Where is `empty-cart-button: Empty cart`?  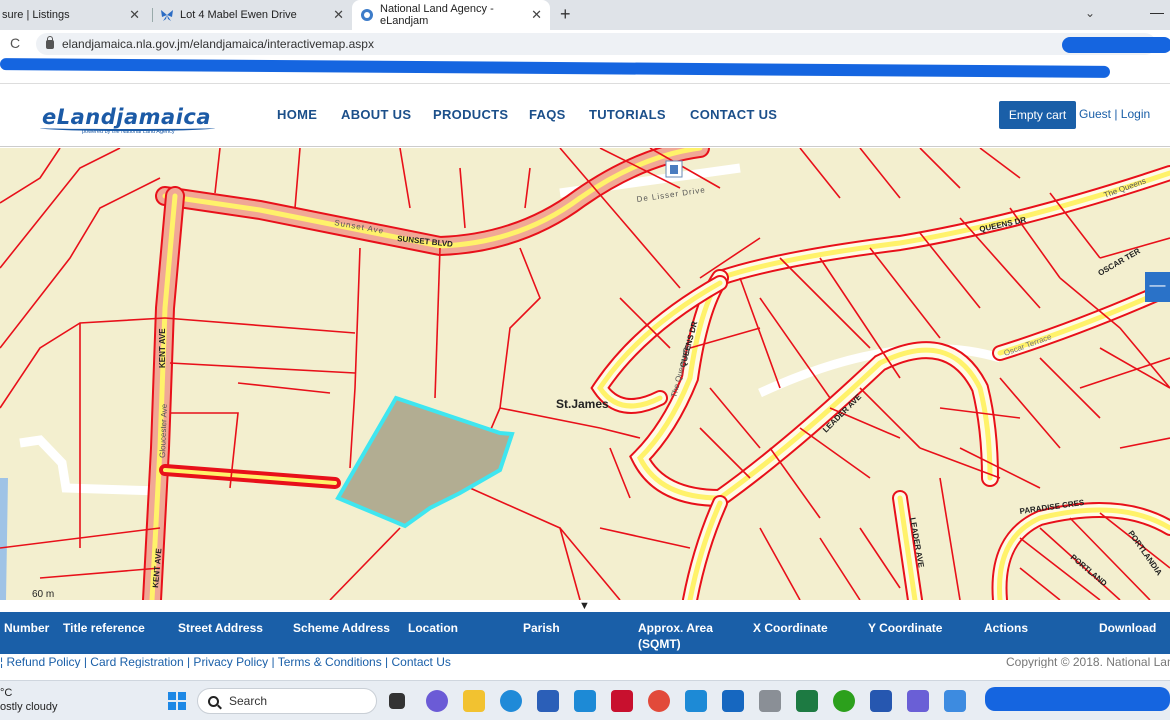
empty-cart-button: Empty cart is located at coordinates (1037, 115).